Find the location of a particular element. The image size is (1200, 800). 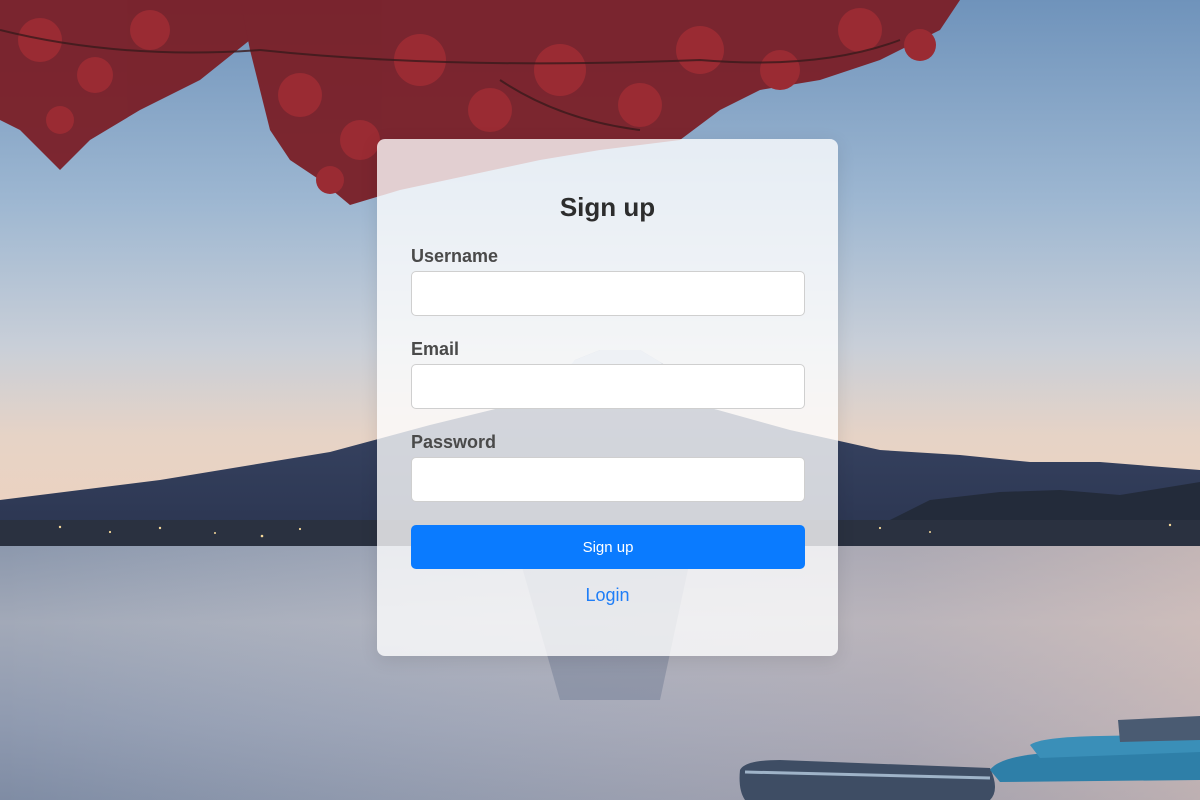

email-input is located at coordinates (608, 386).